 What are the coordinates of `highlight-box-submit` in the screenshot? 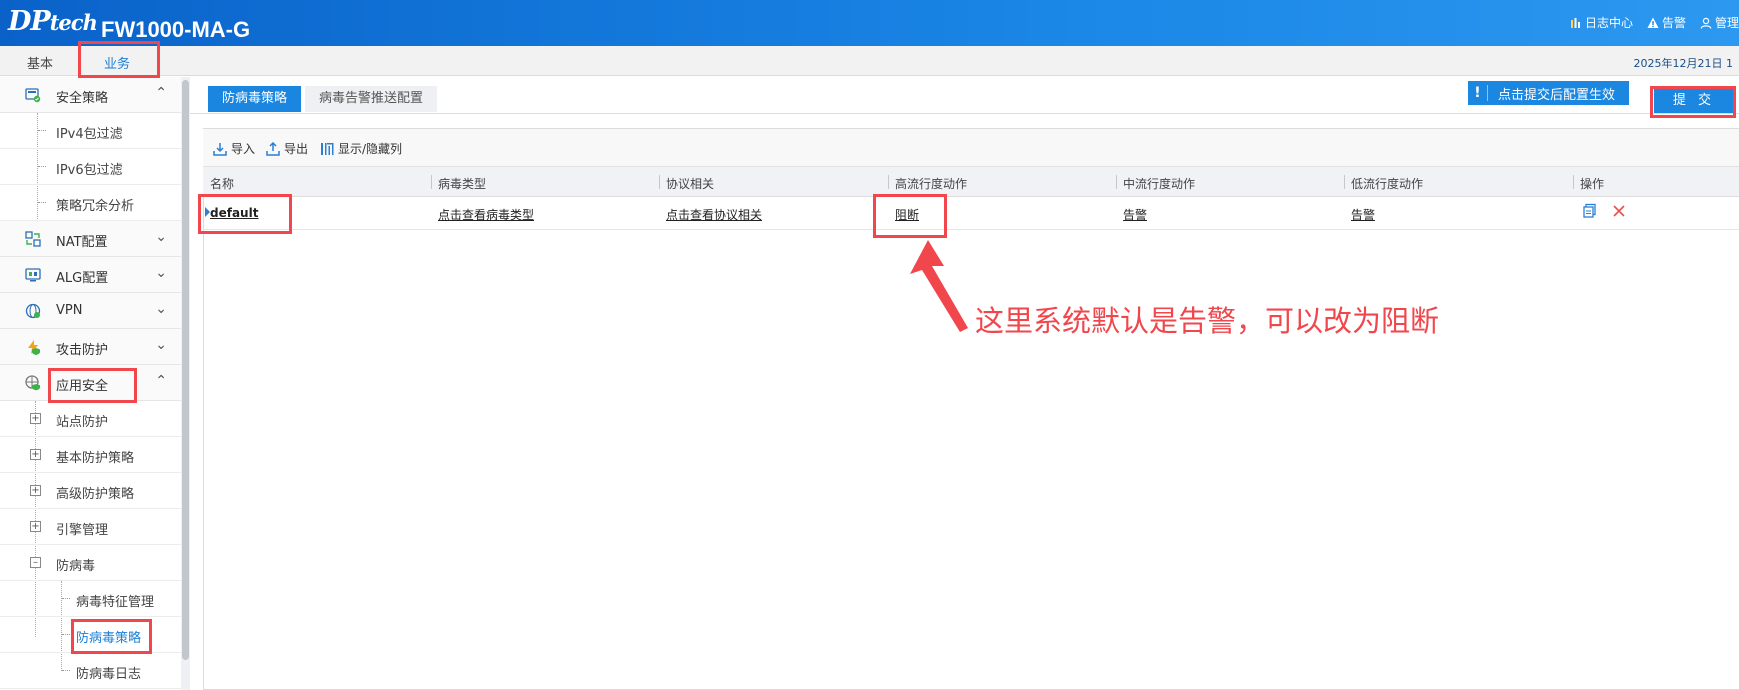 It's located at (1693, 102).